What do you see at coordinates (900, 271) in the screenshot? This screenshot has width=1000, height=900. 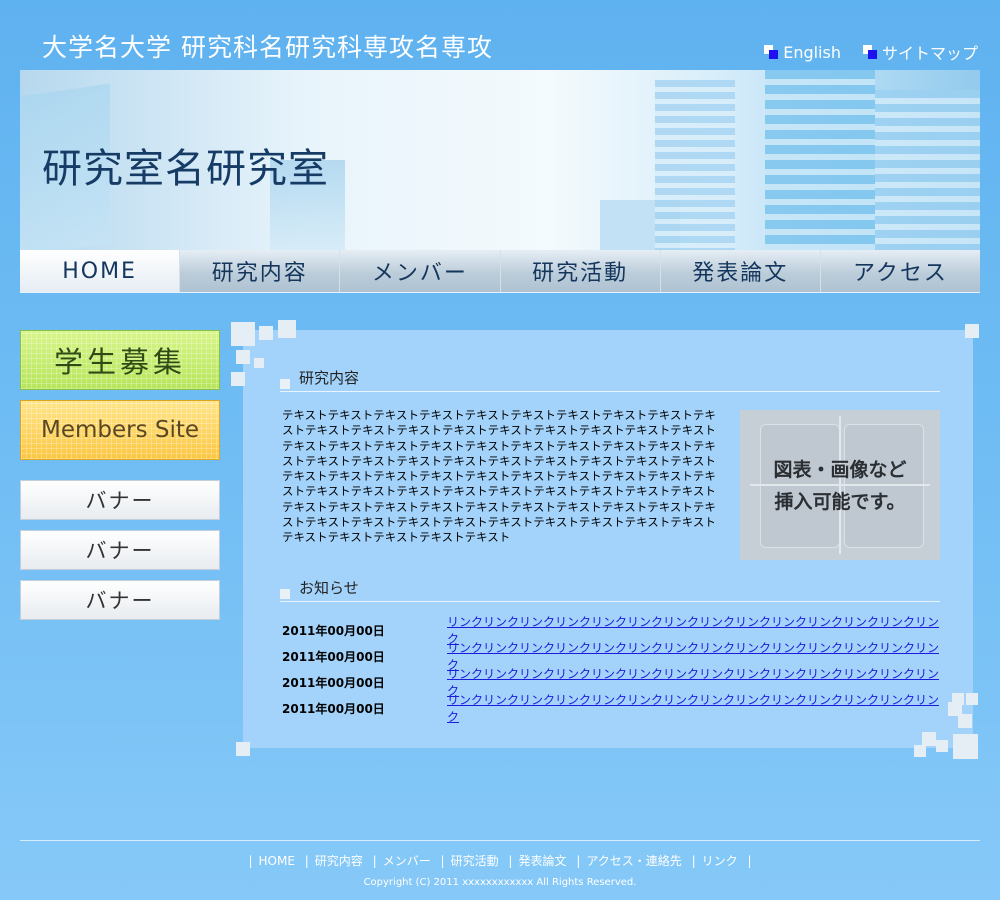 I see `nav-access: アクセス` at bounding box center [900, 271].